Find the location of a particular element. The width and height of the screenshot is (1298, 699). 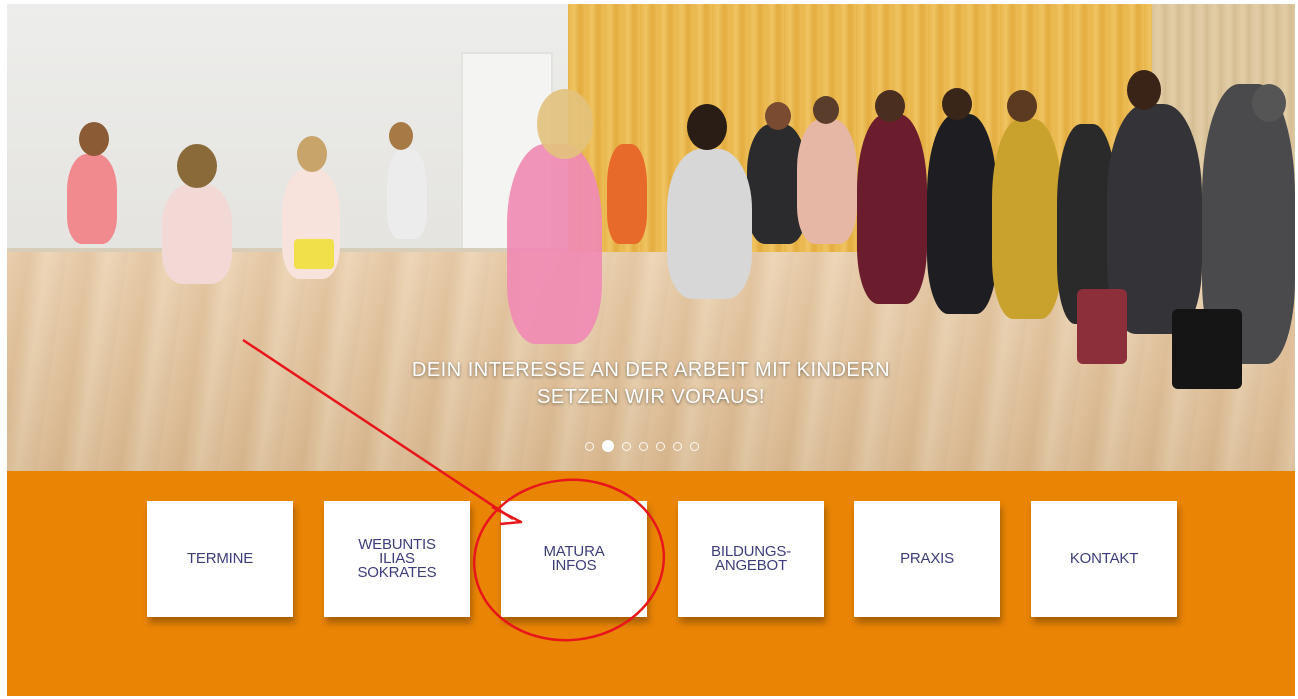

slider-dots is located at coordinates (642, 446).